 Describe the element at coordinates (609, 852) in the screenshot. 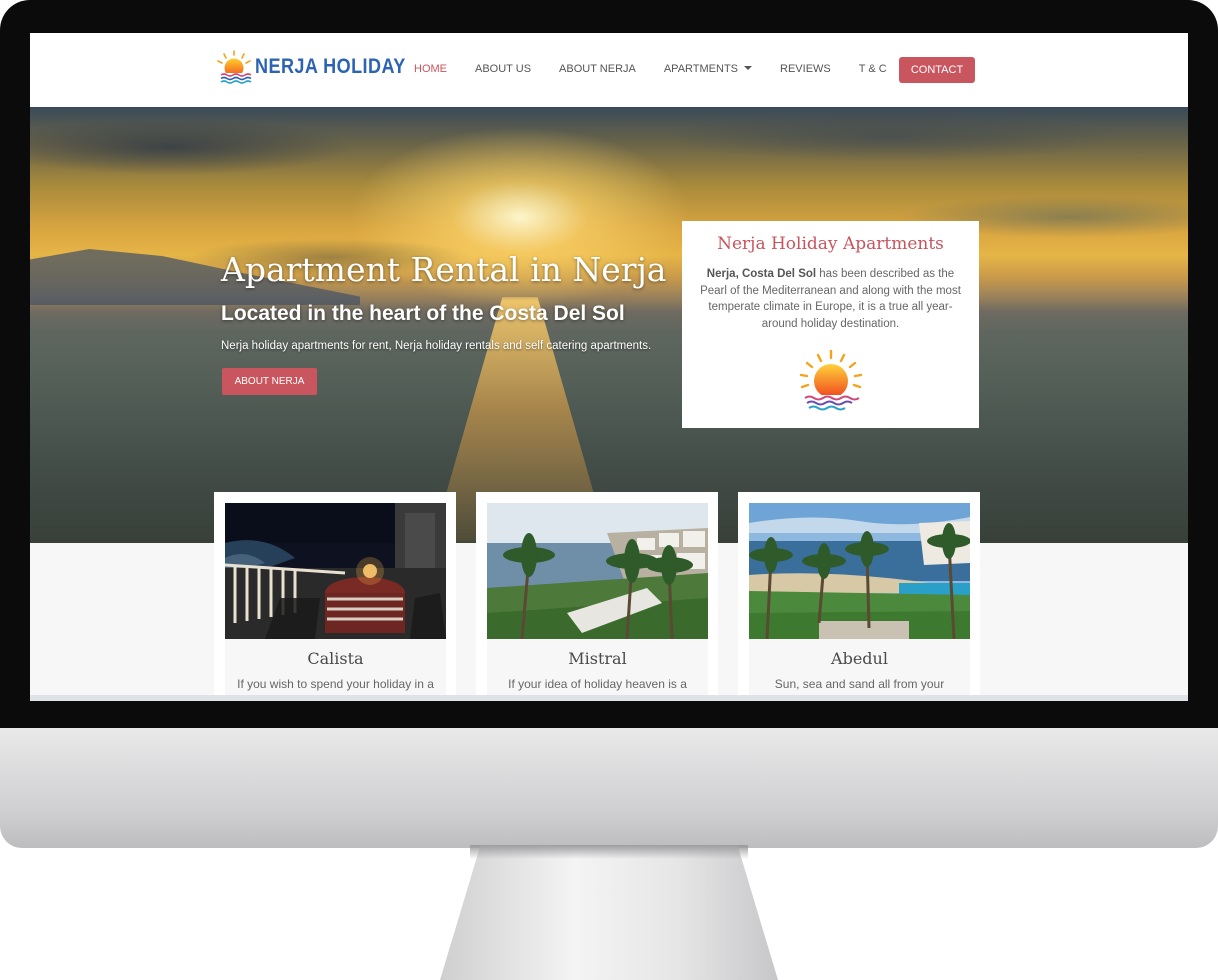

I see `monitor-stand-shadow` at that location.